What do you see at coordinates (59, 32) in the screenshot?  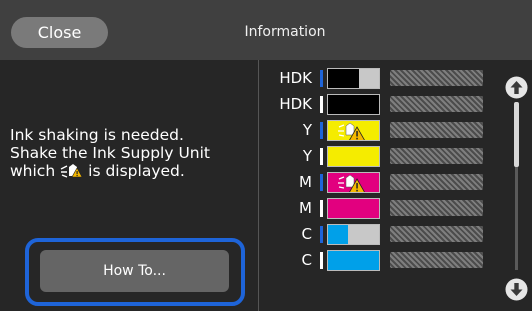 I see `close-button: Close` at bounding box center [59, 32].